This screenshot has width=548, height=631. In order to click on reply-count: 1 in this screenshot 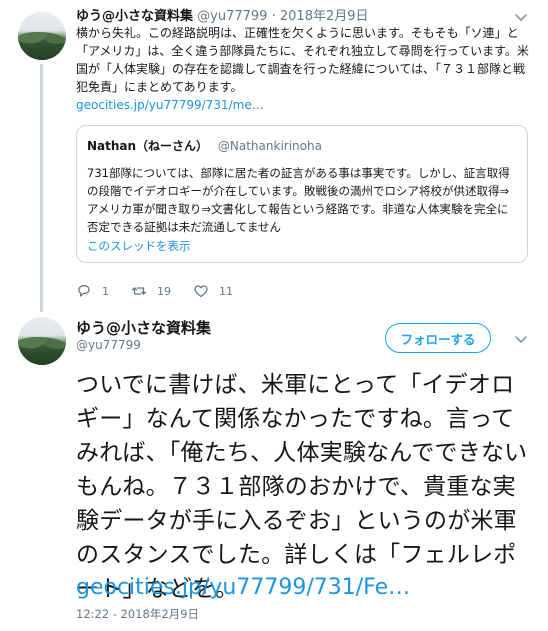, I will do `click(105, 291)`.